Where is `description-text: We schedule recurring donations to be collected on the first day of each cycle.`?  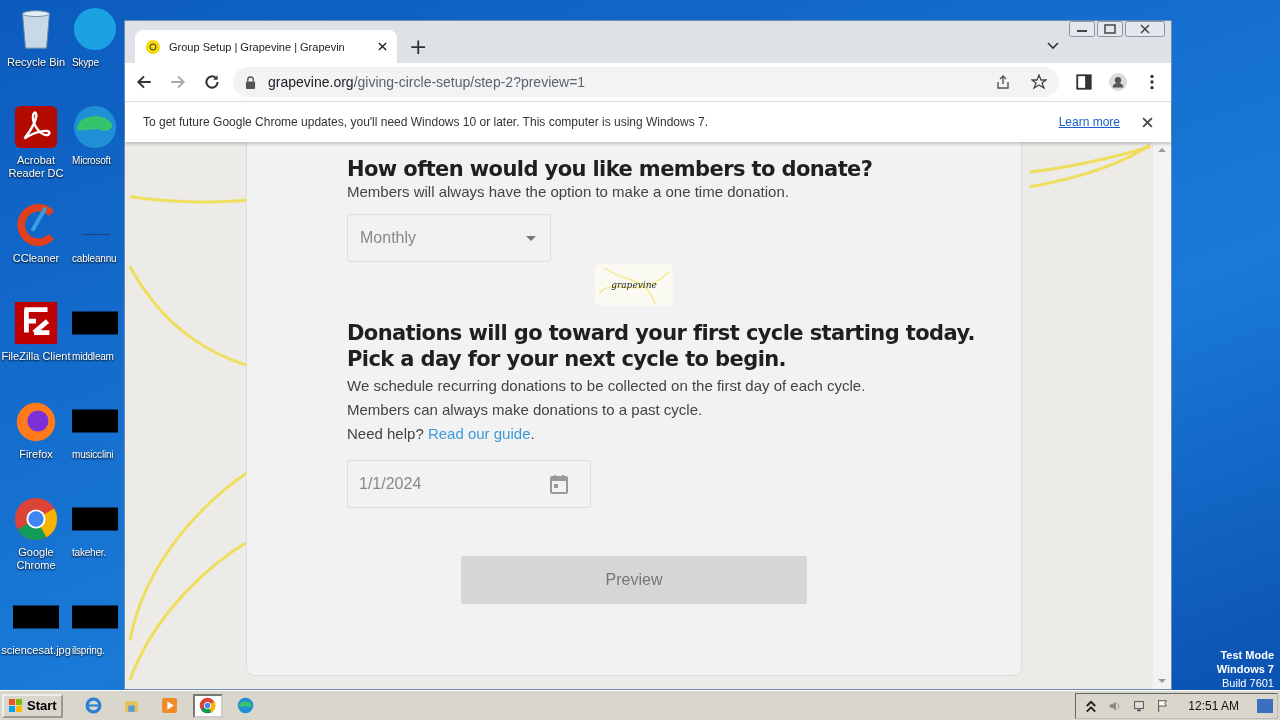
description-text: We schedule recurring donations to be collected on the first day of each cycle. is located at coordinates (606, 386).